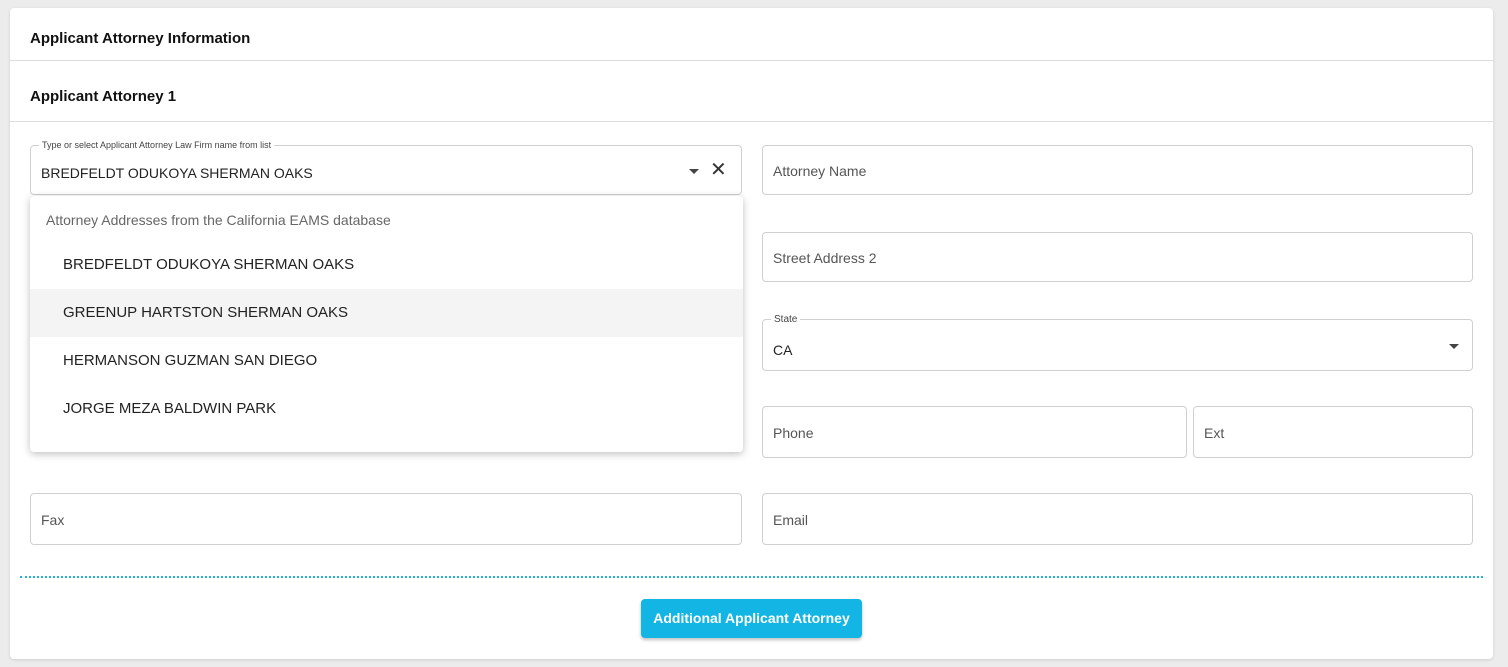  I want to click on phone-field: Phone, so click(974, 432).